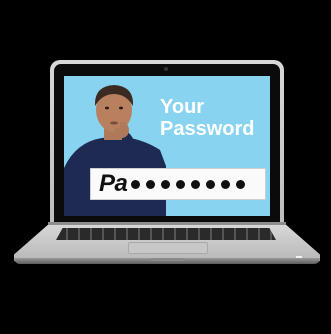 The image size is (331, 334). I want to click on password-mask-dots, so click(191, 184).